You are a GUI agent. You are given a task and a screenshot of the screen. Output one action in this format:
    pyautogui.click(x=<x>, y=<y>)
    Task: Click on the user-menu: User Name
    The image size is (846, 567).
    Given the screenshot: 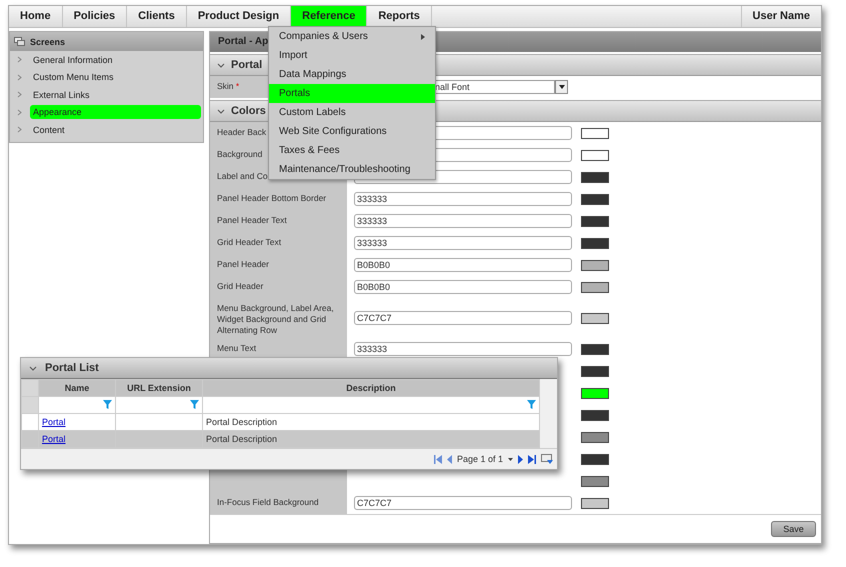 What is the action you would take?
    pyautogui.click(x=780, y=16)
    